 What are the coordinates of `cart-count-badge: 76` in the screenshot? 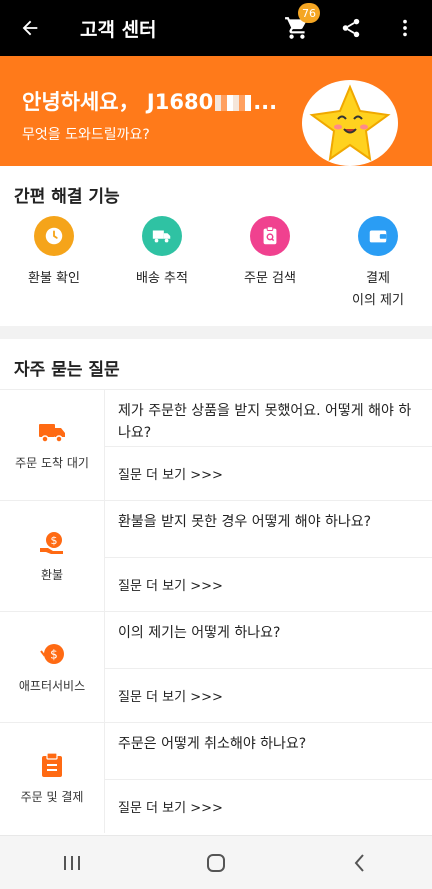 It's located at (309, 13).